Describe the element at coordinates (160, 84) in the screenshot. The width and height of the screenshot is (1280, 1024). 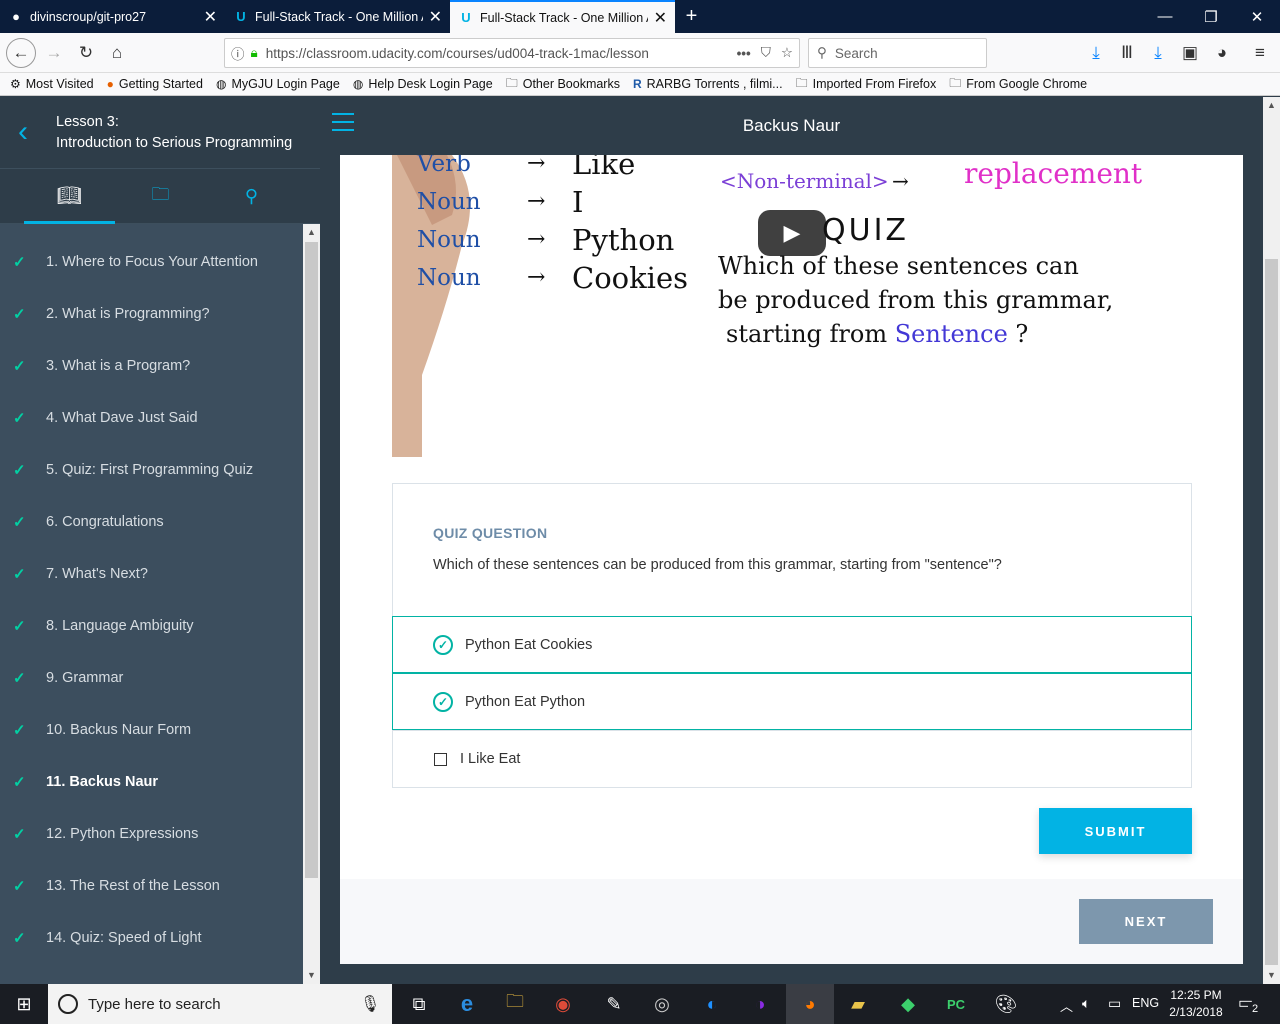
I see `bookmark-label: Getting Started` at that location.